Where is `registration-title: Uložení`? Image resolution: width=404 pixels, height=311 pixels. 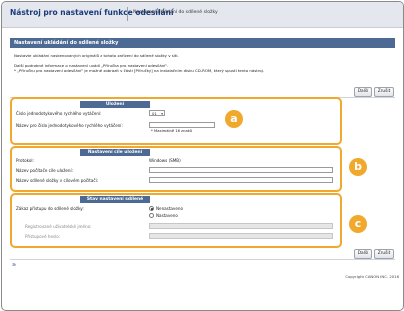
registration-title: Uložení is located at coordinates (115, 104).